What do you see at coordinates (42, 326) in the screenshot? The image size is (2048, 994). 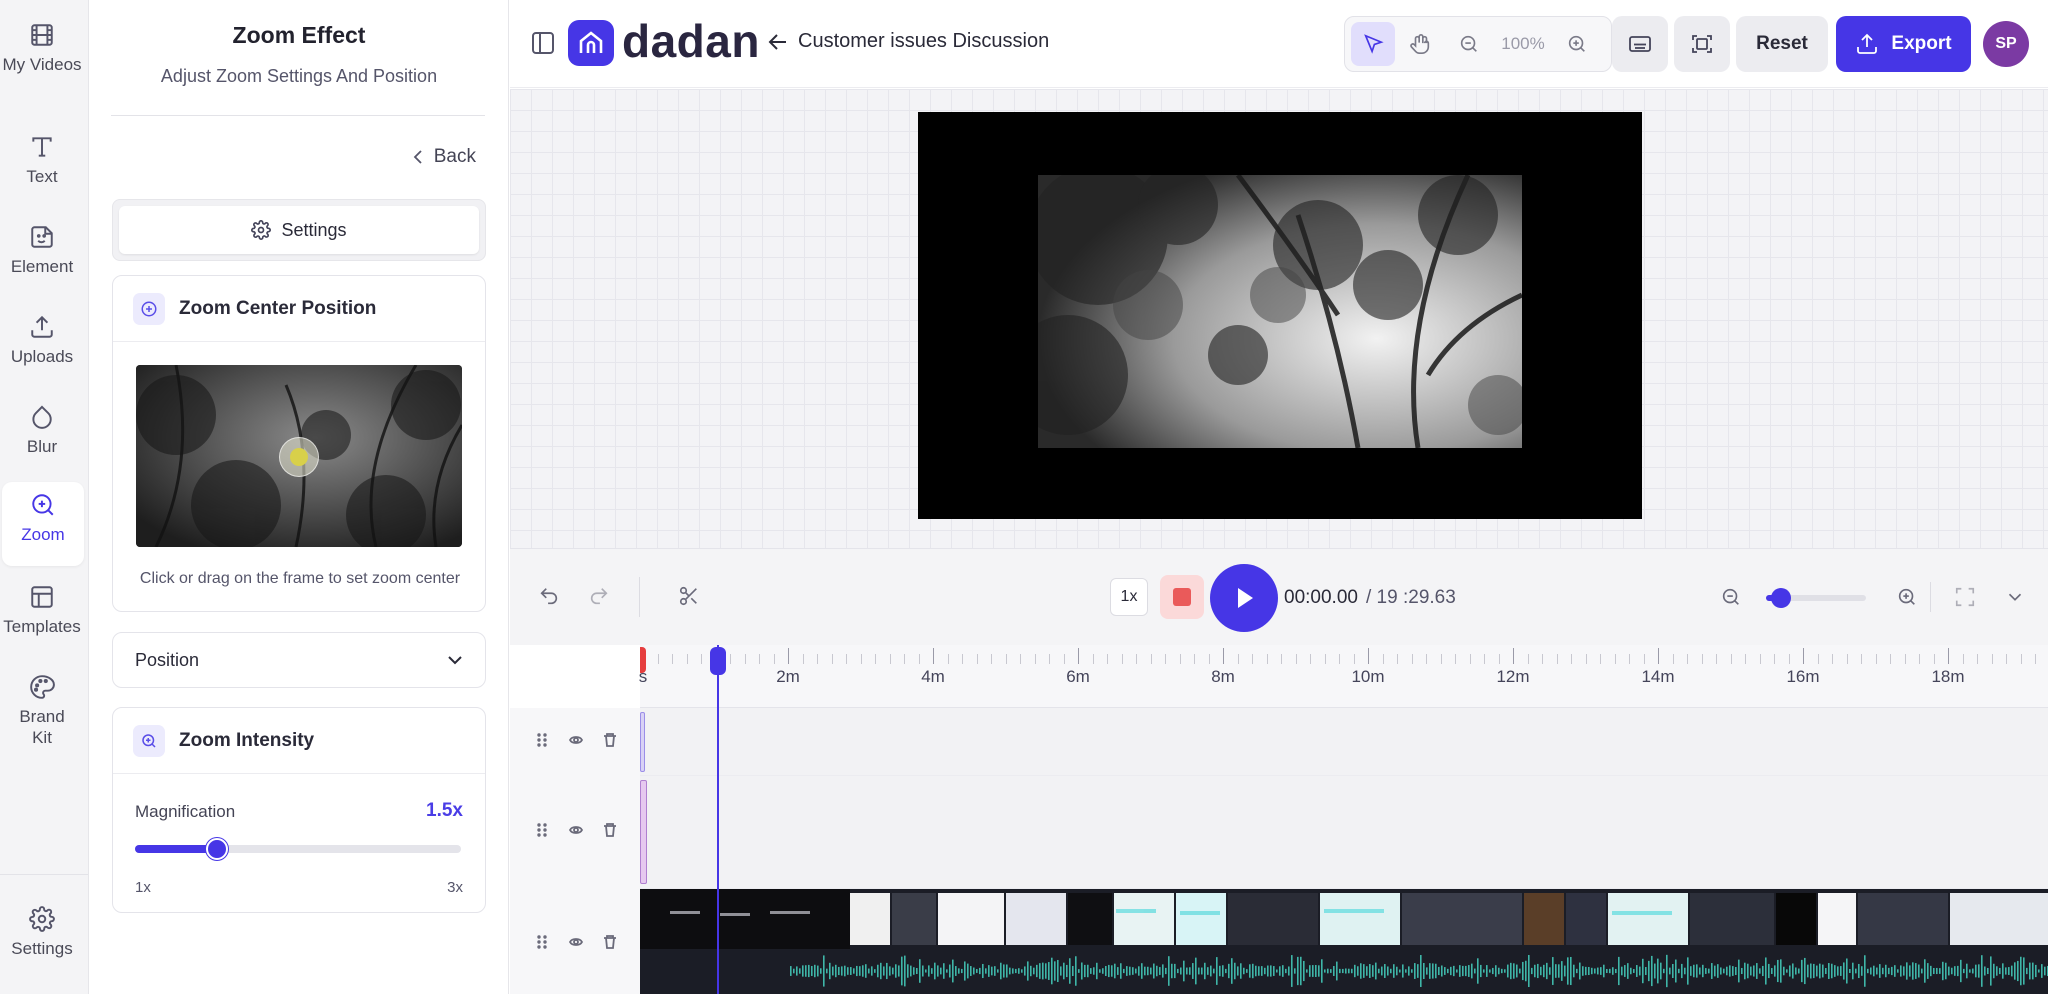 I see `upload-icon` at bounding box center [42, 326].